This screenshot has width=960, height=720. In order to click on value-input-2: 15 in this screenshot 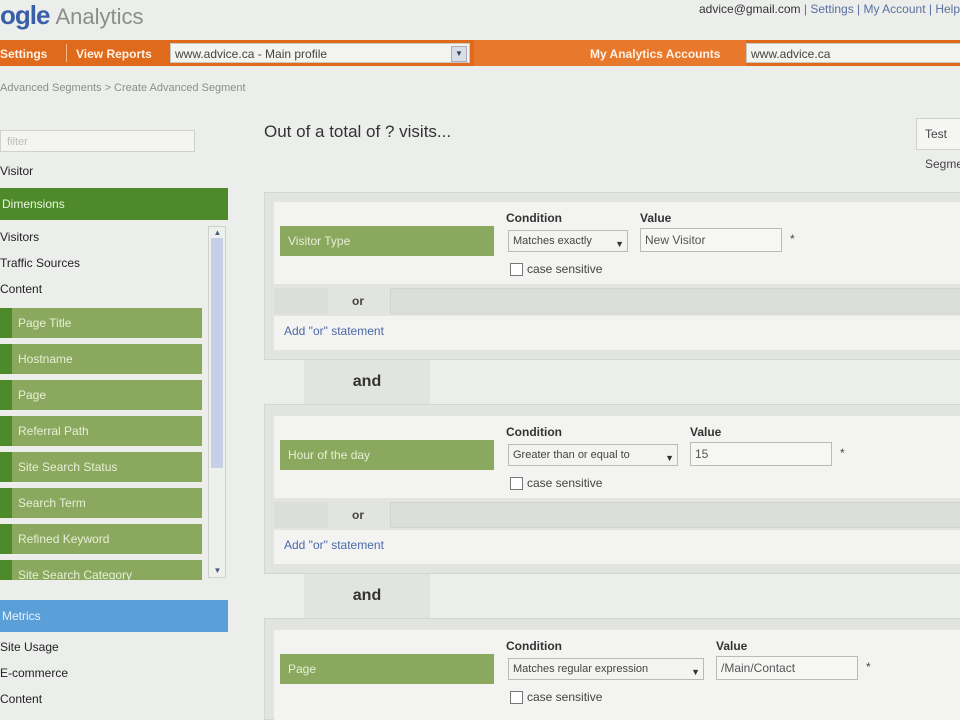, I will do `click(761, 454)`.